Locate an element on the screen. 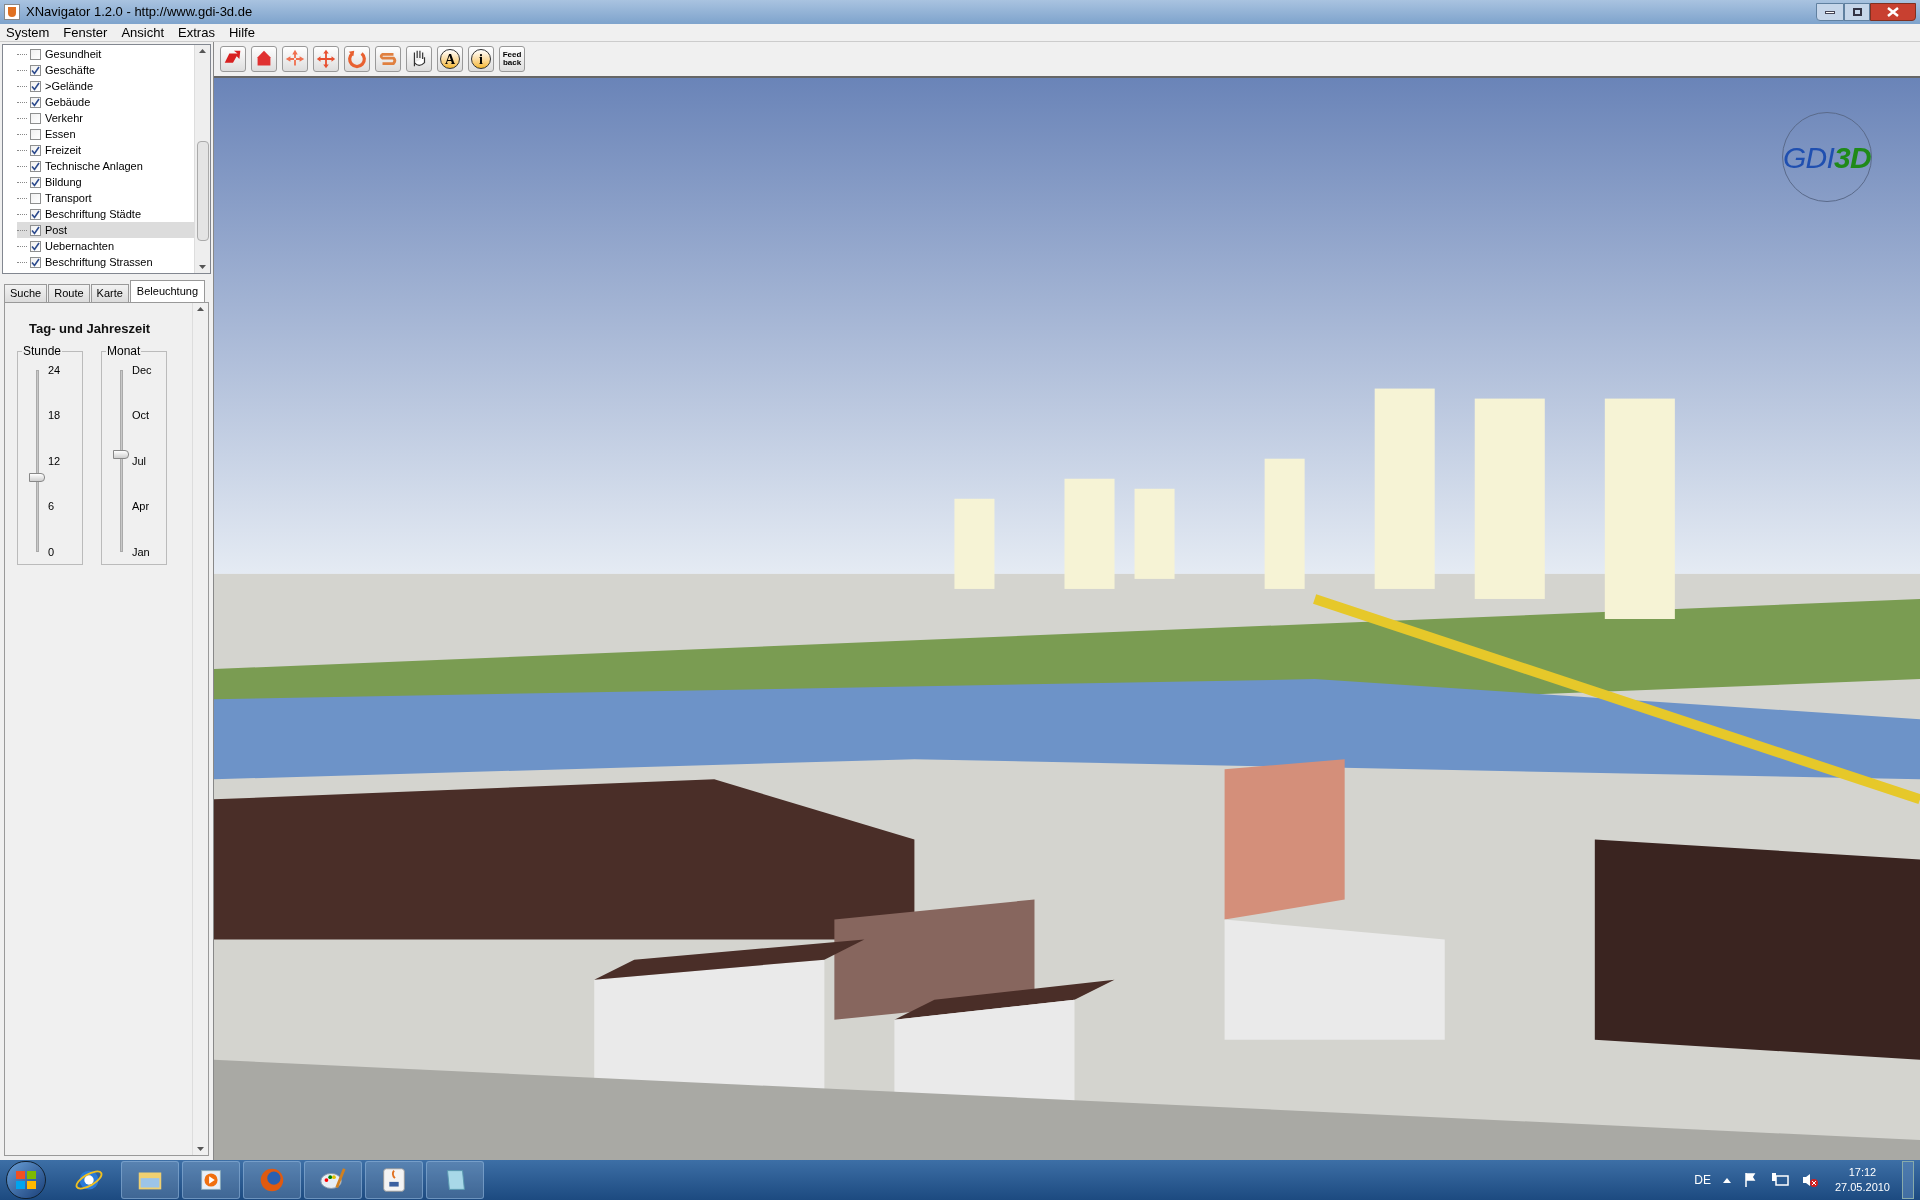 Image resolution: width=1920 pixels, height=1200 pixels. clock-date: 27.05.2010 is located at coordinates (1862, 1187).